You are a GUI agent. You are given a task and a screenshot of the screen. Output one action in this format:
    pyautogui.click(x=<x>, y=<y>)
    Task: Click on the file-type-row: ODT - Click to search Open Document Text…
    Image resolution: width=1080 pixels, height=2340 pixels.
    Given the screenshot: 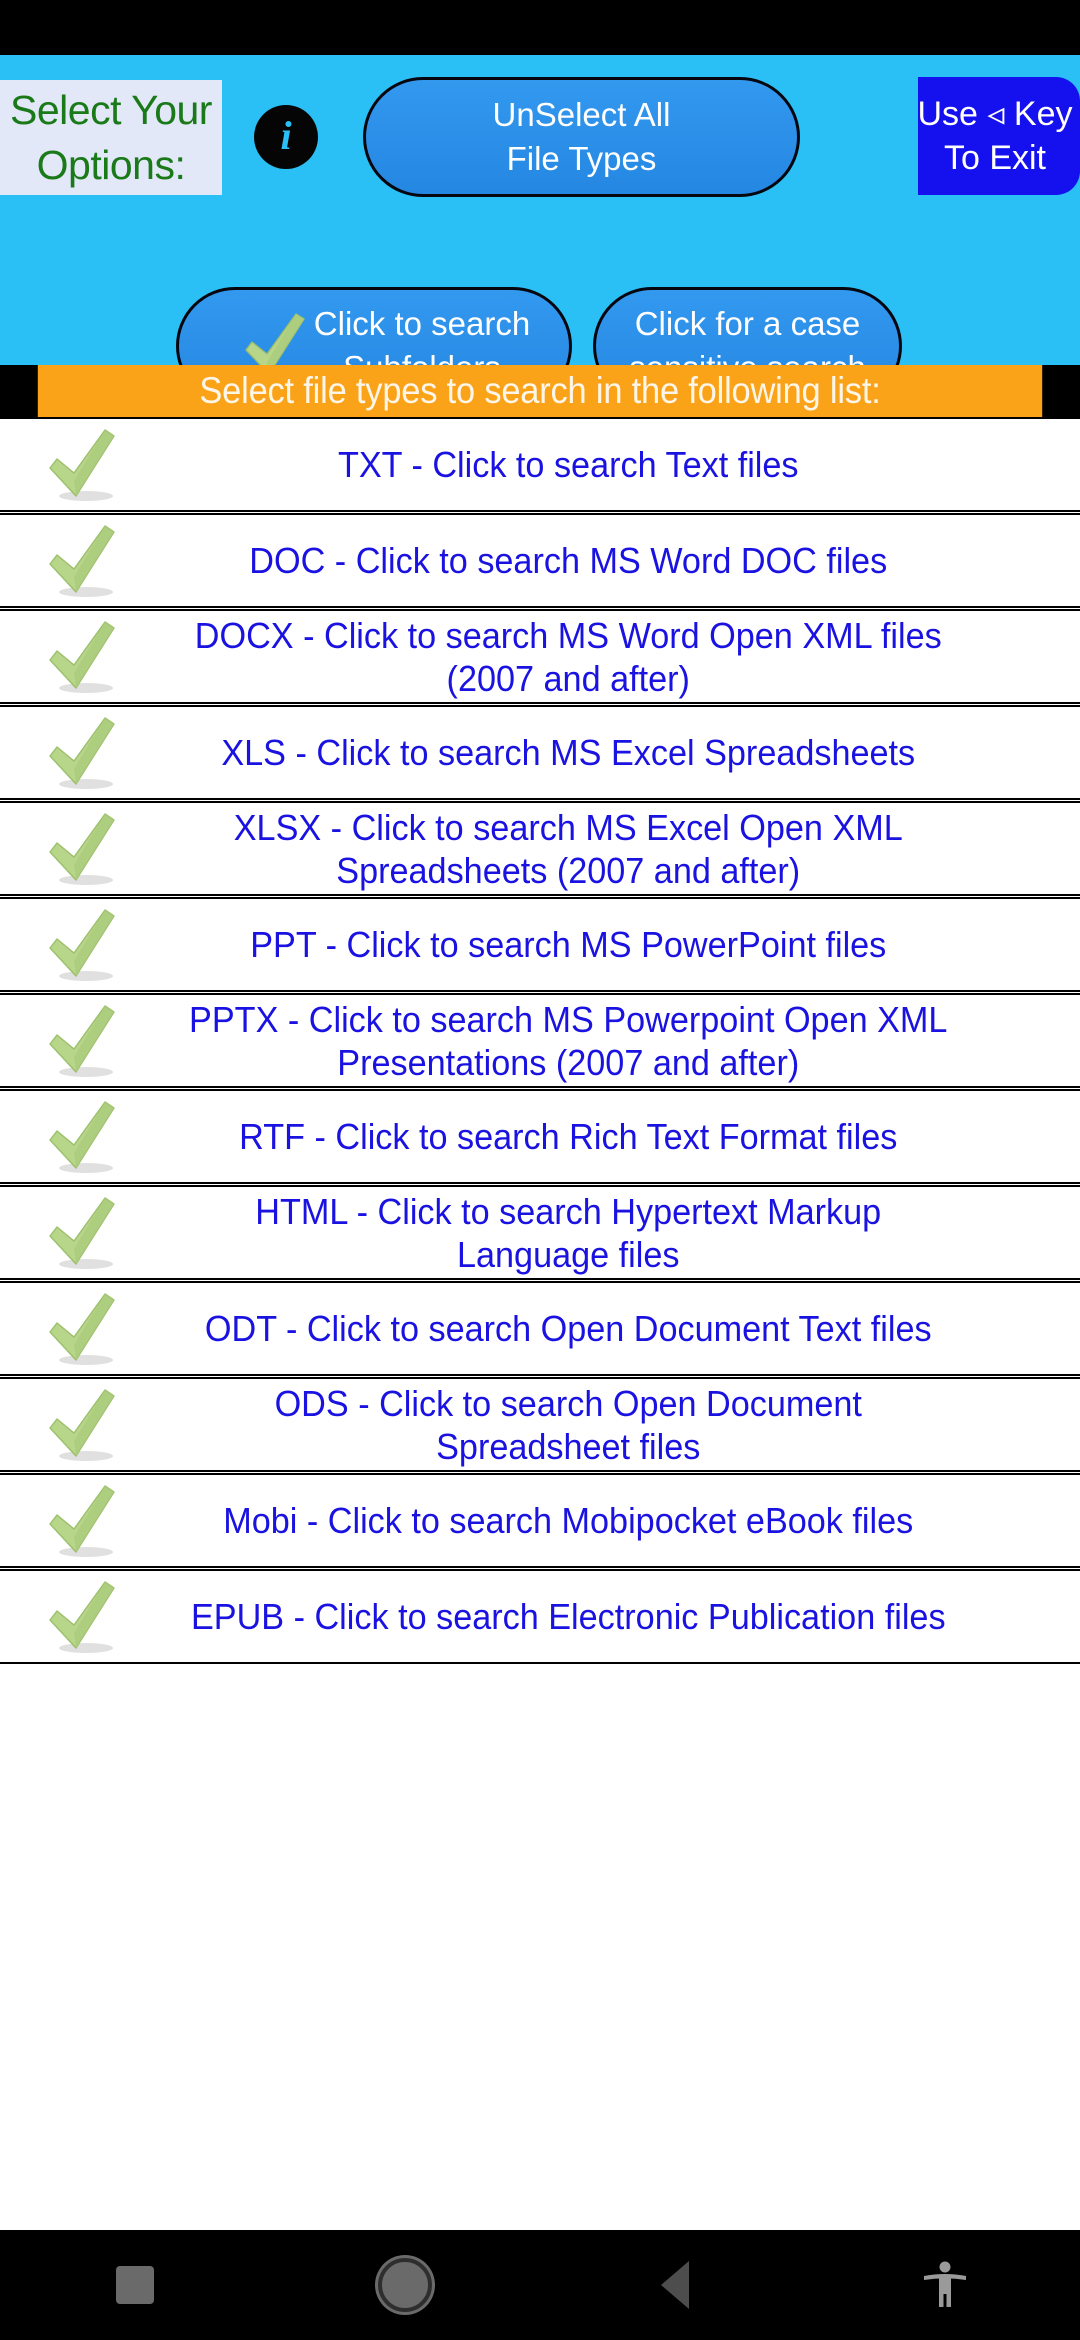 What is the action you would take?
    pyautogui.click(x=540, y=1328)
    